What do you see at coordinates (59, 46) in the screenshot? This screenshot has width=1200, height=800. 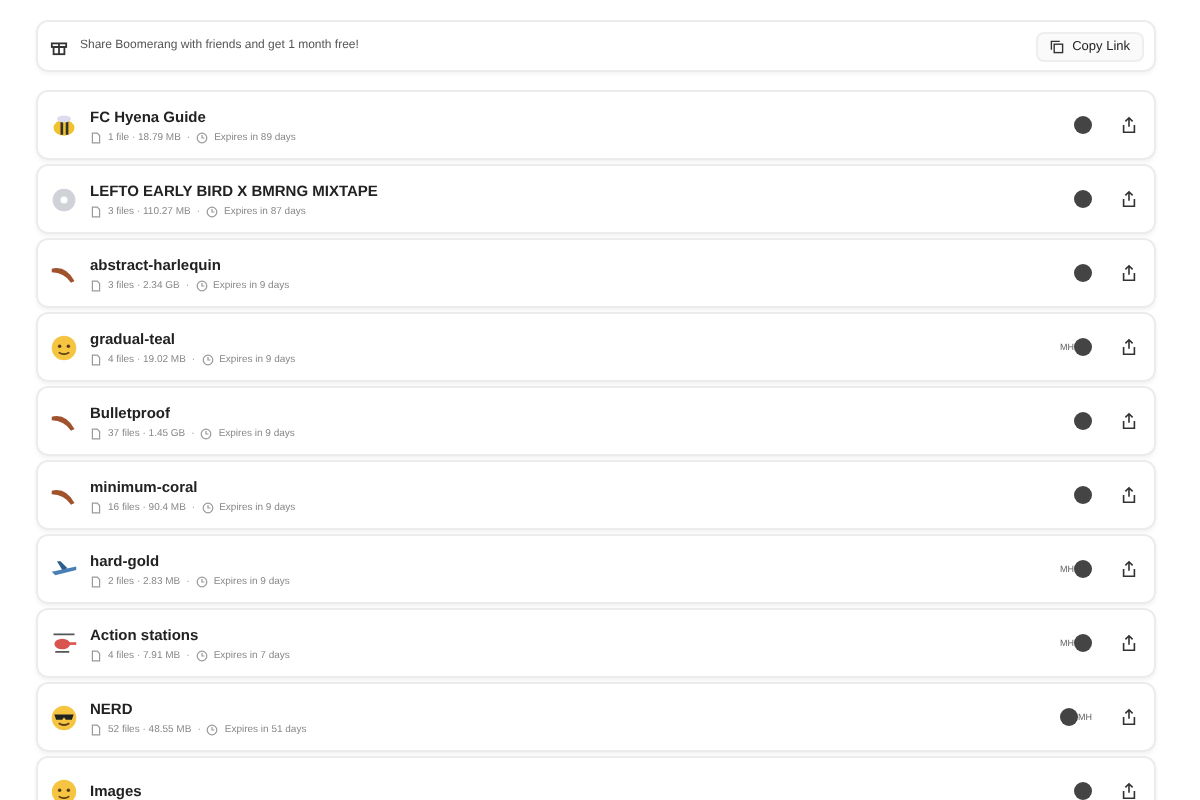 I see `gift-icon` at bounding box center [59, 46].